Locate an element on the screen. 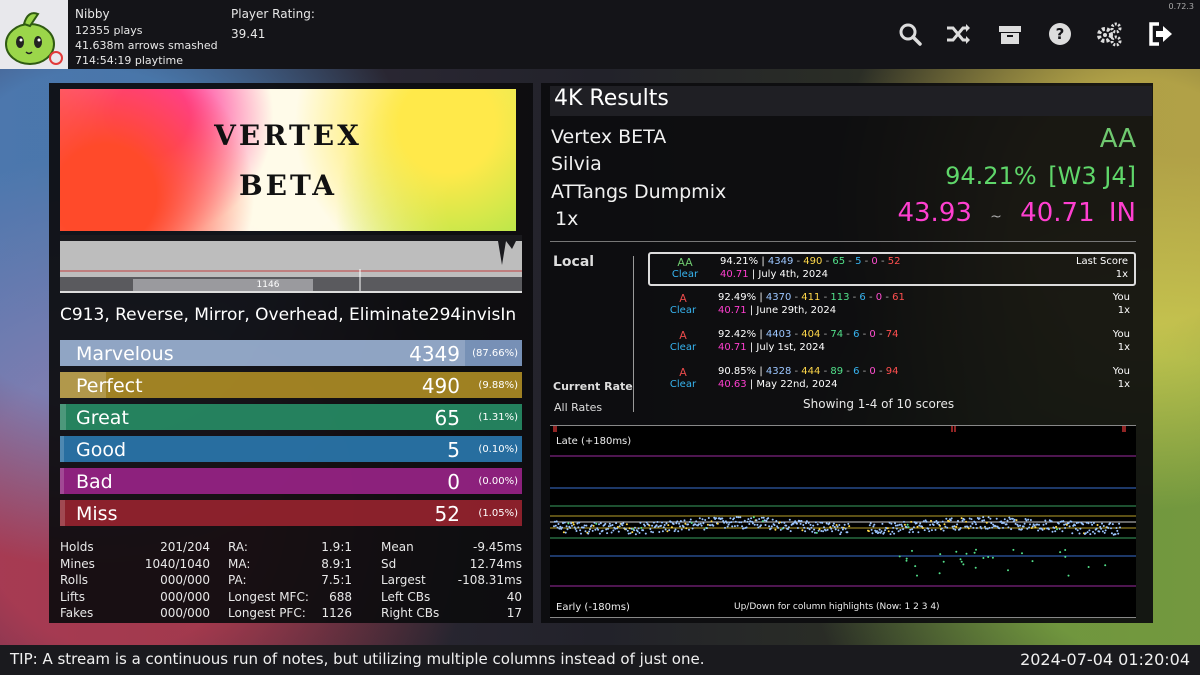  local-scores-tab: Local is located at coordinates (573, 262).